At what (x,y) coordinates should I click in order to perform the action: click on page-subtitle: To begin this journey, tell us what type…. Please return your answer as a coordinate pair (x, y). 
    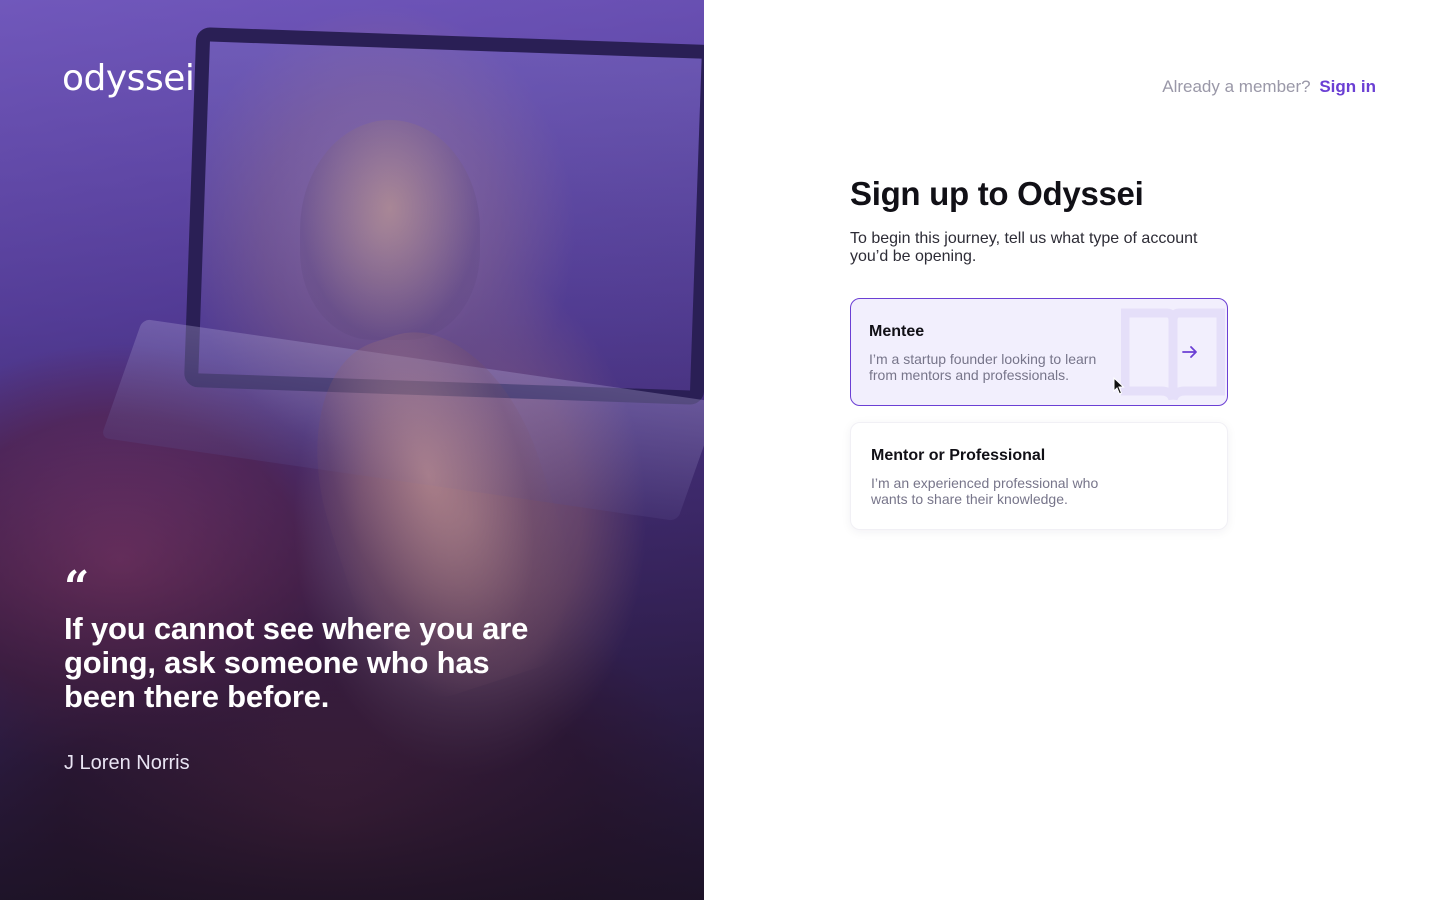
    Looking at the image, I should click on (1024, 247).